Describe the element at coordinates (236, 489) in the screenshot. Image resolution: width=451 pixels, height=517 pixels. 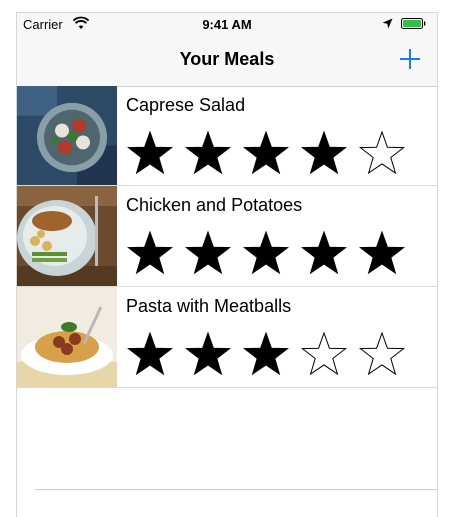
I see `divider` at that location.